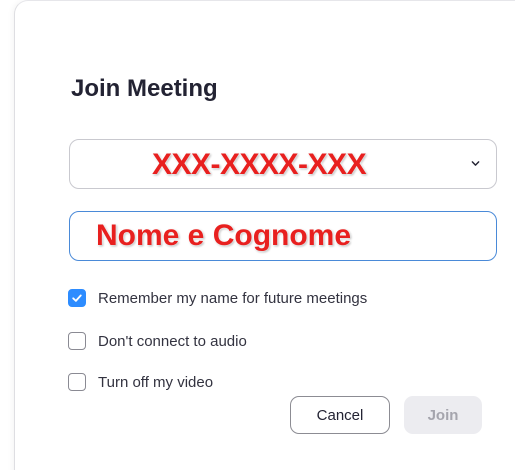 The image size is (515, 470). I want to click on dialog-title: Join Meeting, so click(144, 88).